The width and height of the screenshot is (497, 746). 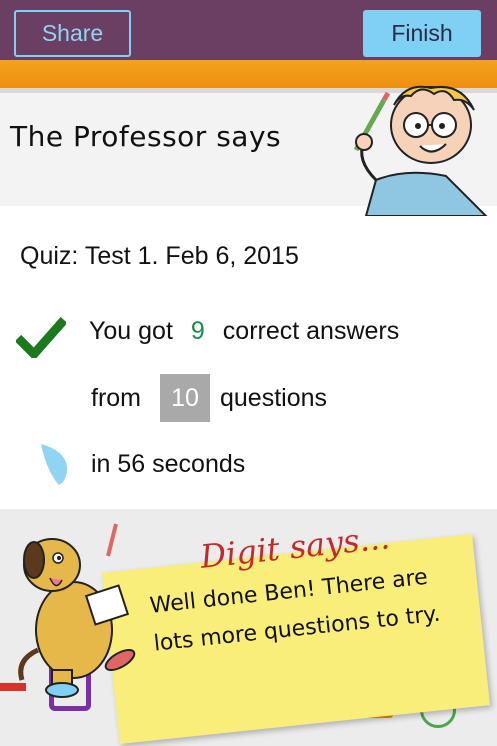 What do you see at coordinates (311, 331) in the screenshot?
I see `correct-suffix: correct answers` at bounding box center [311, 331].